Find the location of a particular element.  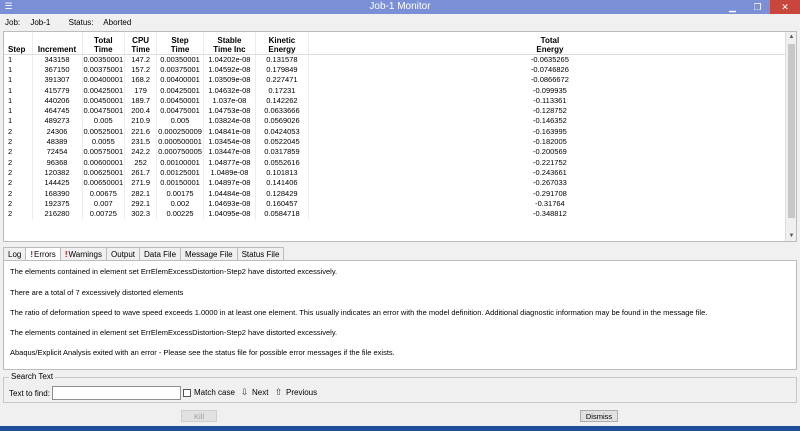

maximize-button: ❐ is located at coordinates (757, 7).